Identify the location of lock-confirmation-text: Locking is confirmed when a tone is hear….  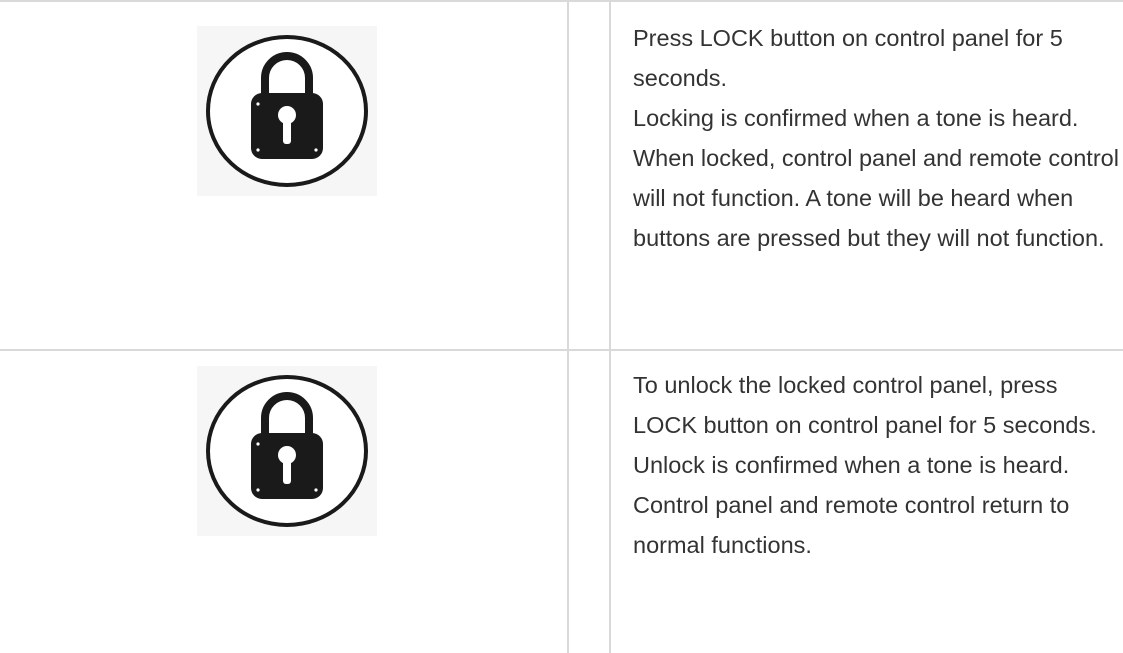
(876, 178).